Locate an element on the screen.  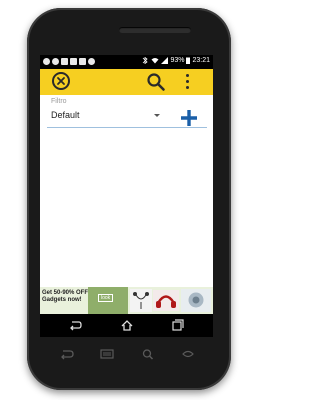
image-icon is located at coordinates (82, 61).